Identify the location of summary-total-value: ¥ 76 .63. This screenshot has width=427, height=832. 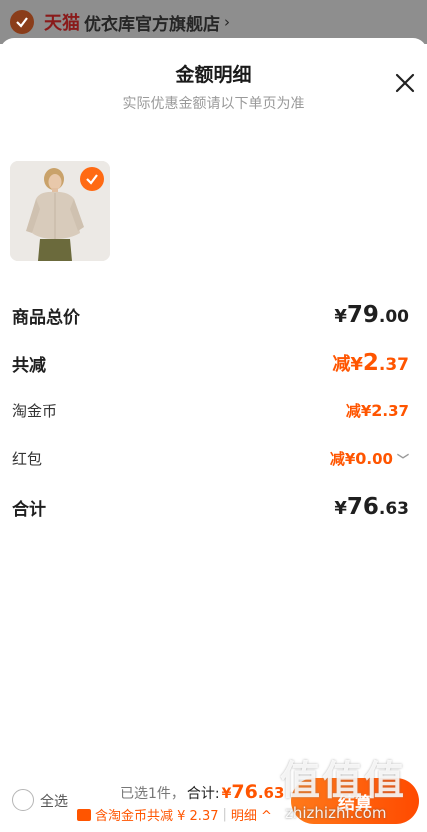
(253, 792).